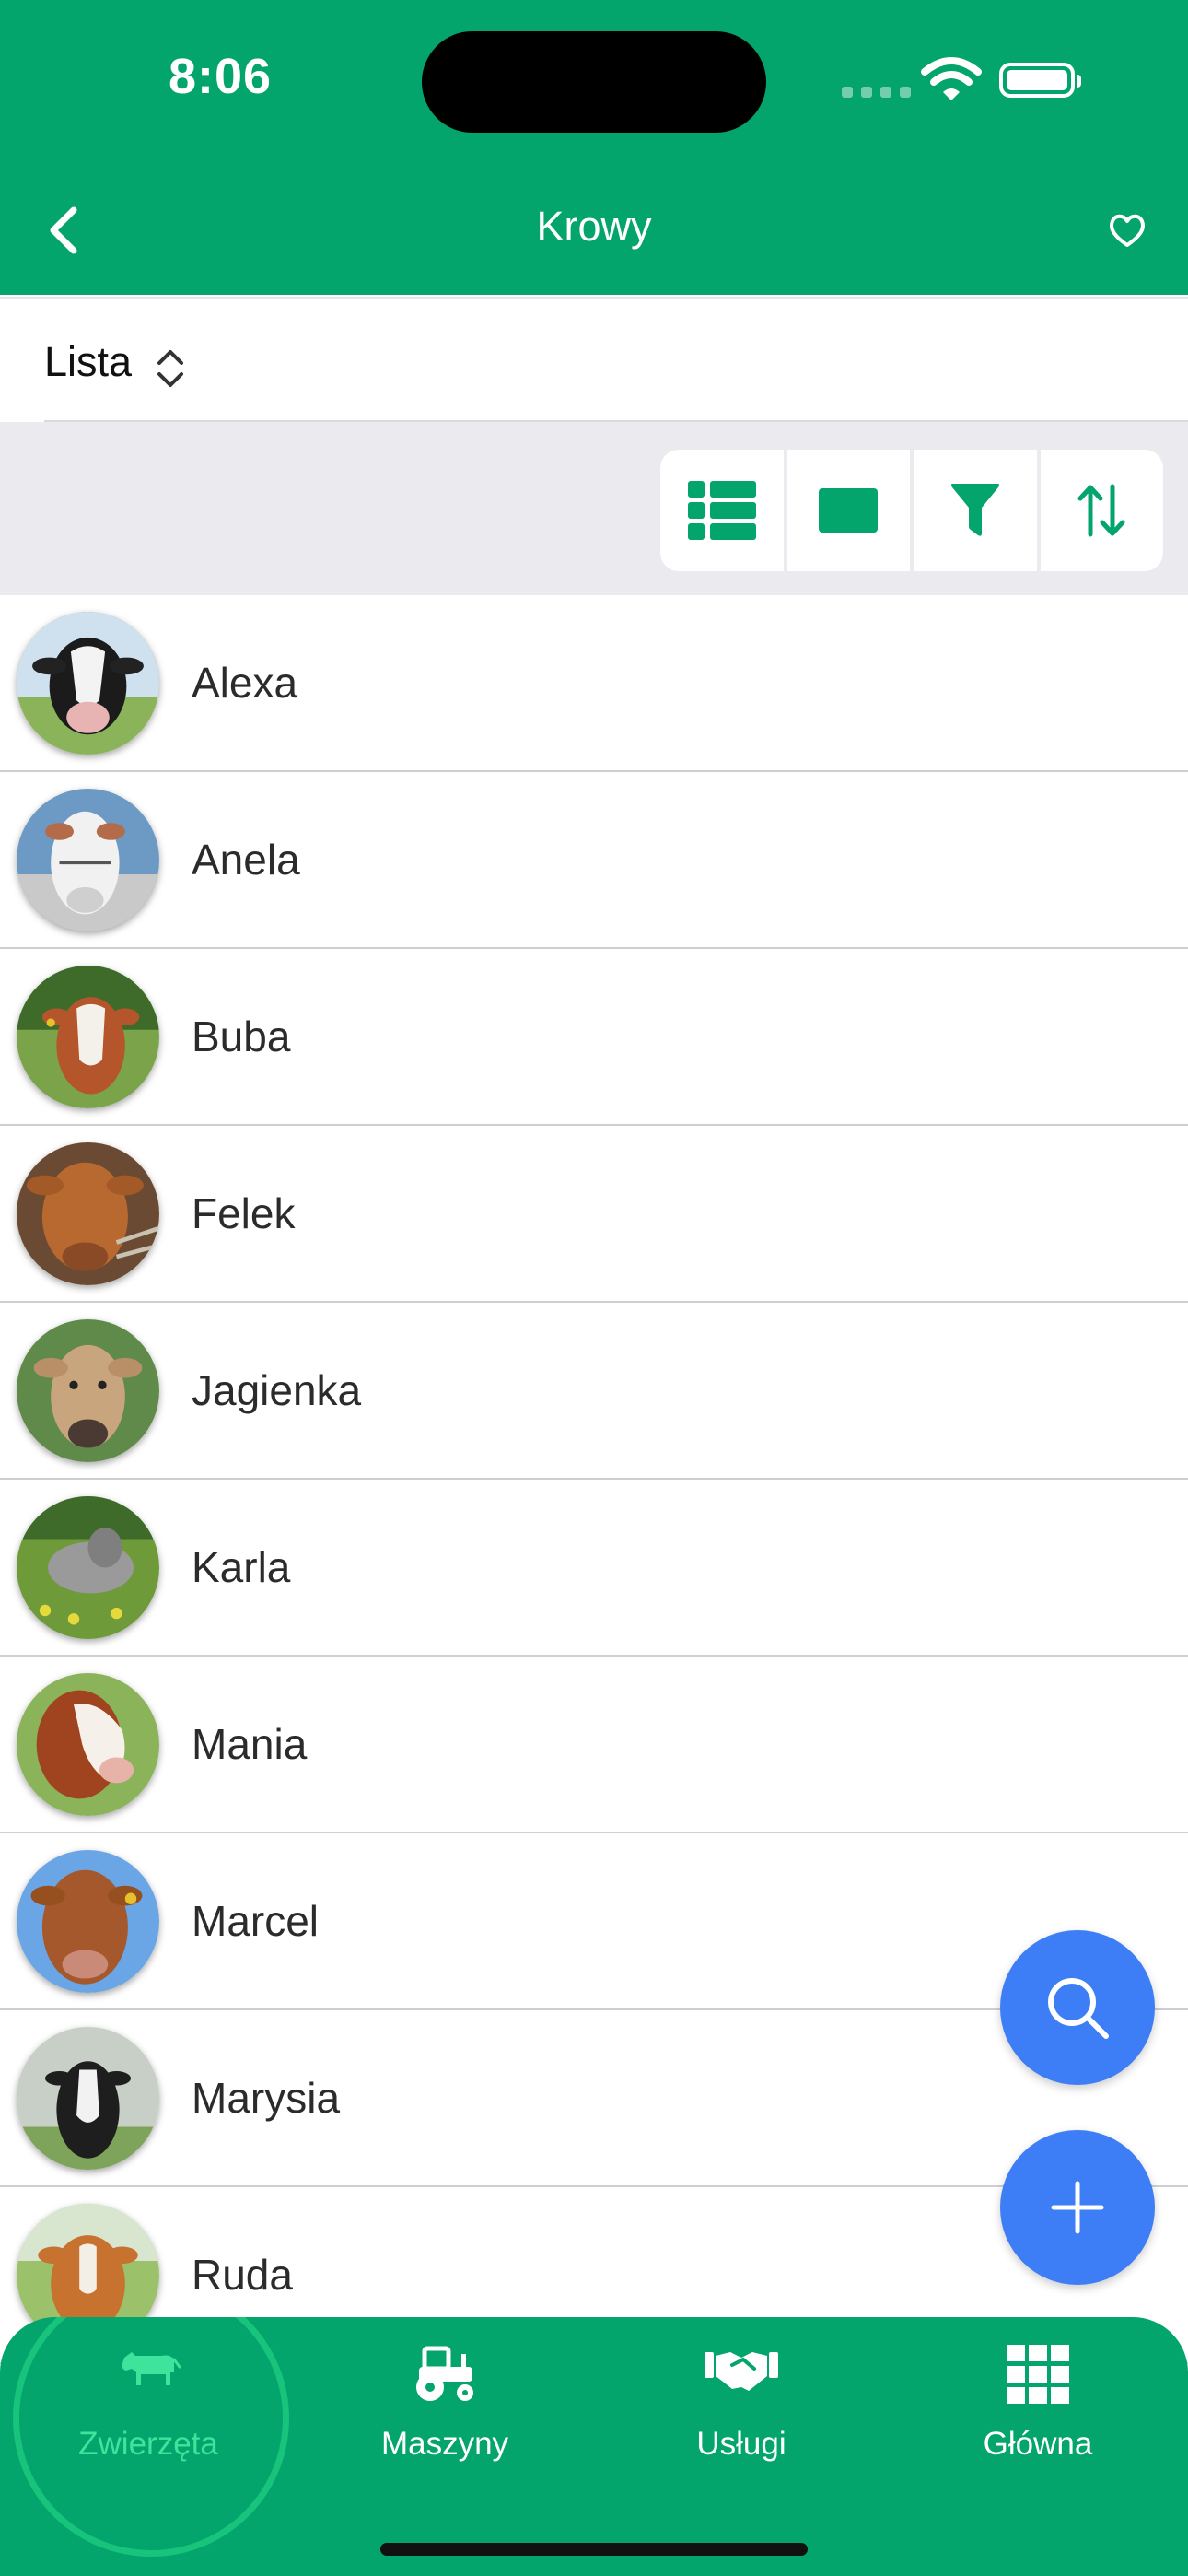 The height and width of the screenshot is (2576, 1188). Describe the element at coordinates (1038, 2409) in the screenshot. I see `tab-home: Główna` at that location.